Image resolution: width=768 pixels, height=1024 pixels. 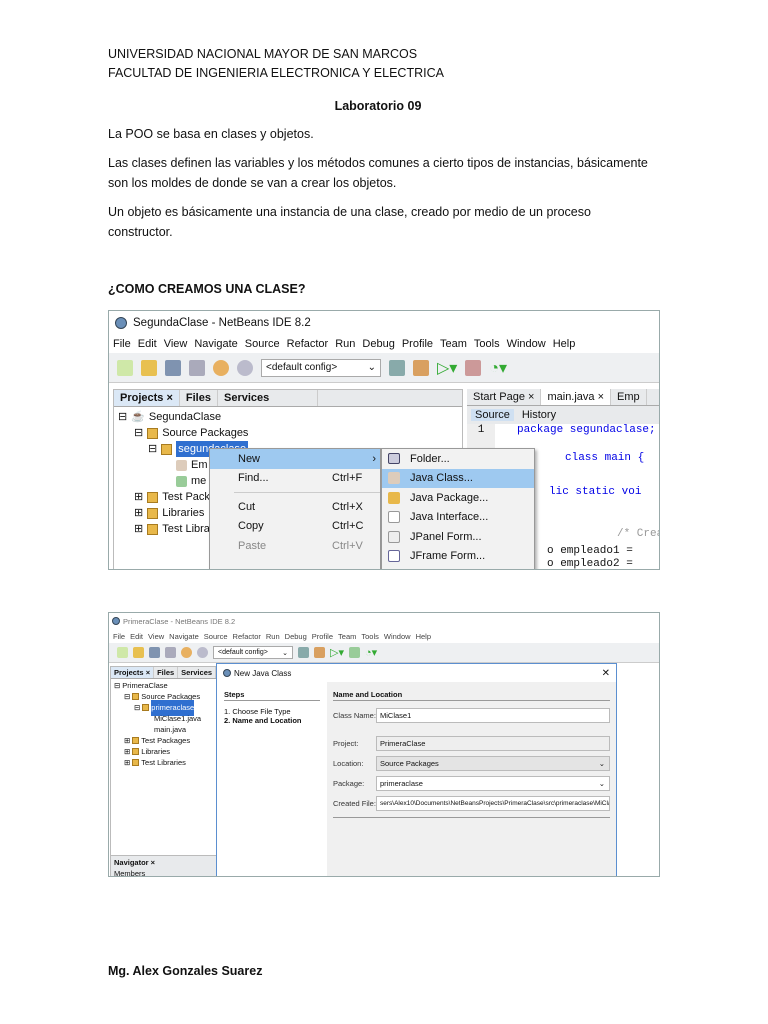 I want to click on code-line: o empleado1 =, so click(x=590, y=551).